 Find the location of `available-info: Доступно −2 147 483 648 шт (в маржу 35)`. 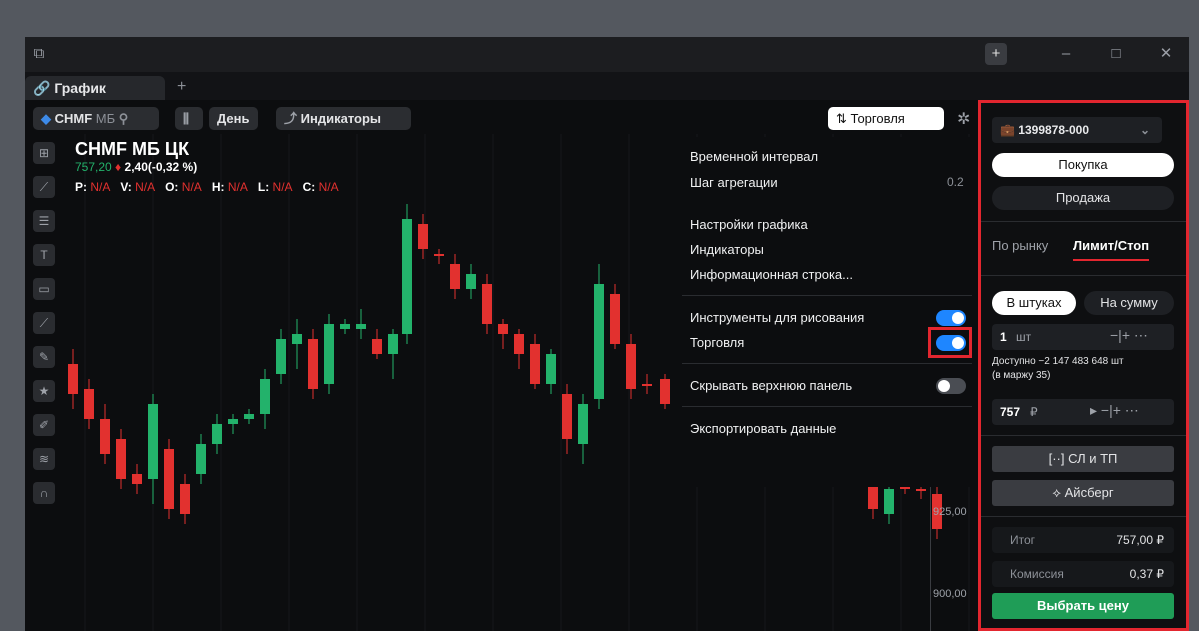

available-info: Доступно −2 147 483 648 шт (в маржу 35) is located at coordinates (1058, 369).